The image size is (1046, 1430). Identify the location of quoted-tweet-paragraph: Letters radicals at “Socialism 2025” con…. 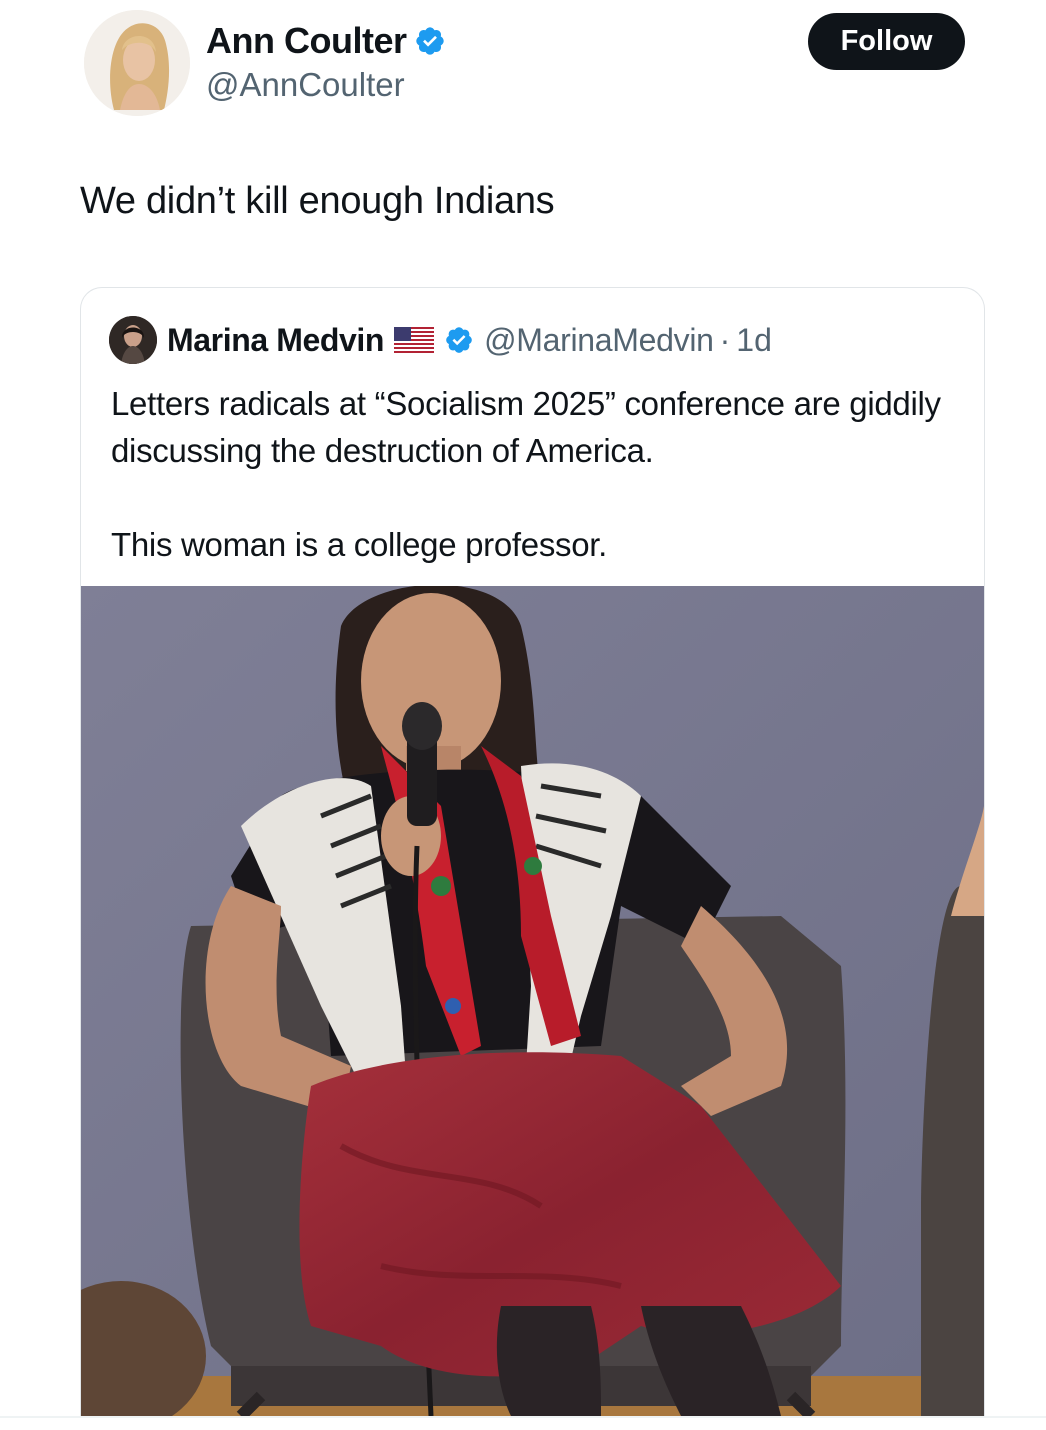
(526, 427).